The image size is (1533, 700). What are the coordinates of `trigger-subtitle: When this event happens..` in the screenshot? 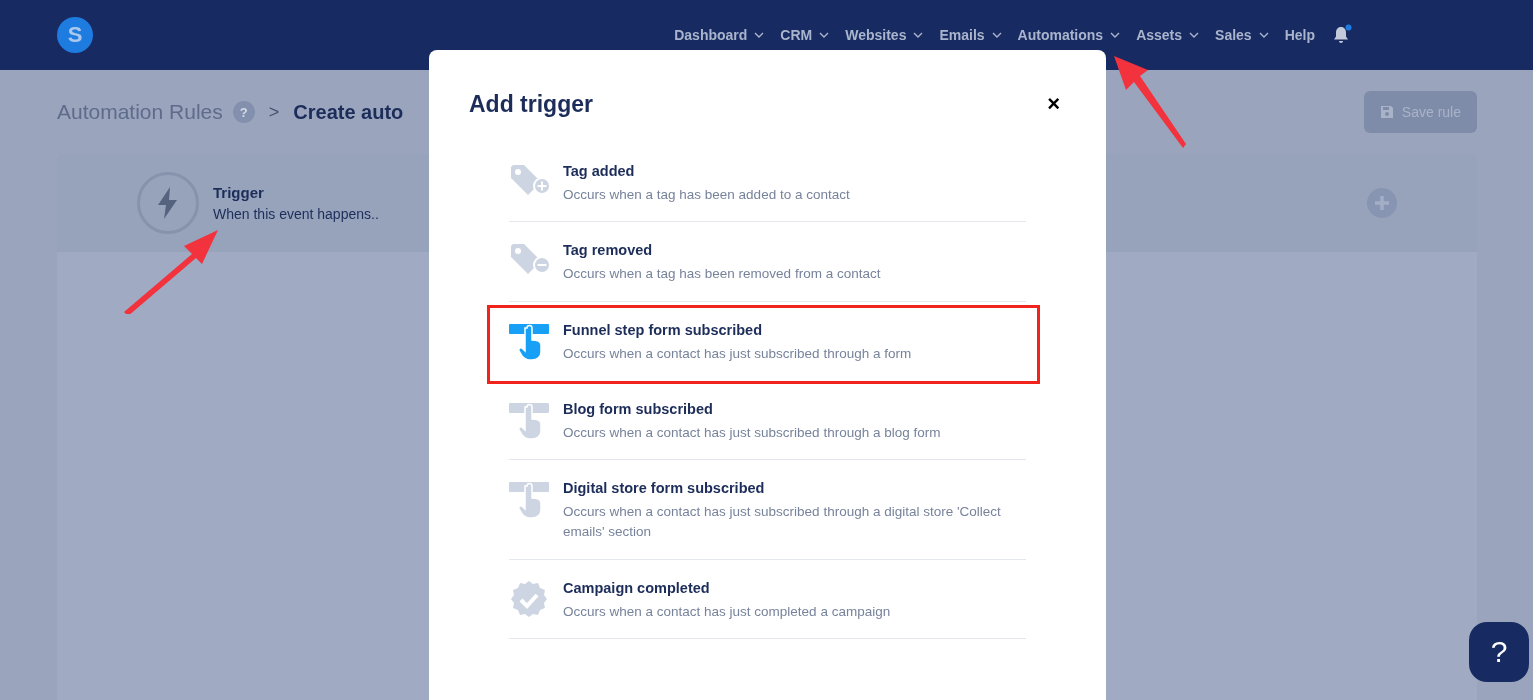 It's located at (296, 214).